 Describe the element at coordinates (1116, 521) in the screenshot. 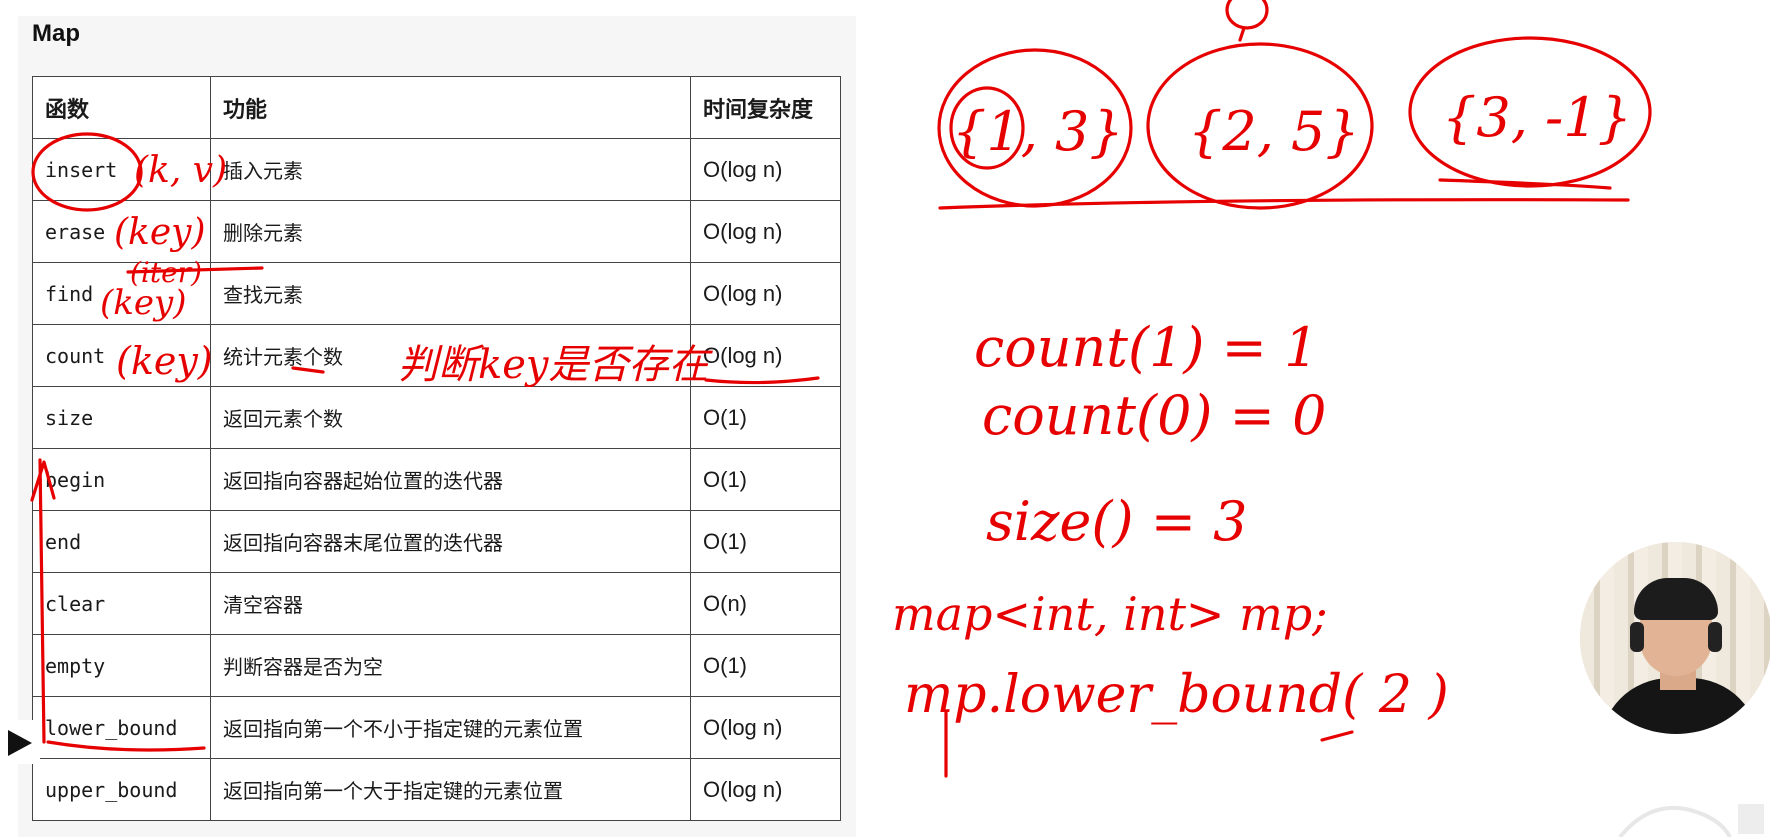

I see `note-size: size() = 3` at that location.